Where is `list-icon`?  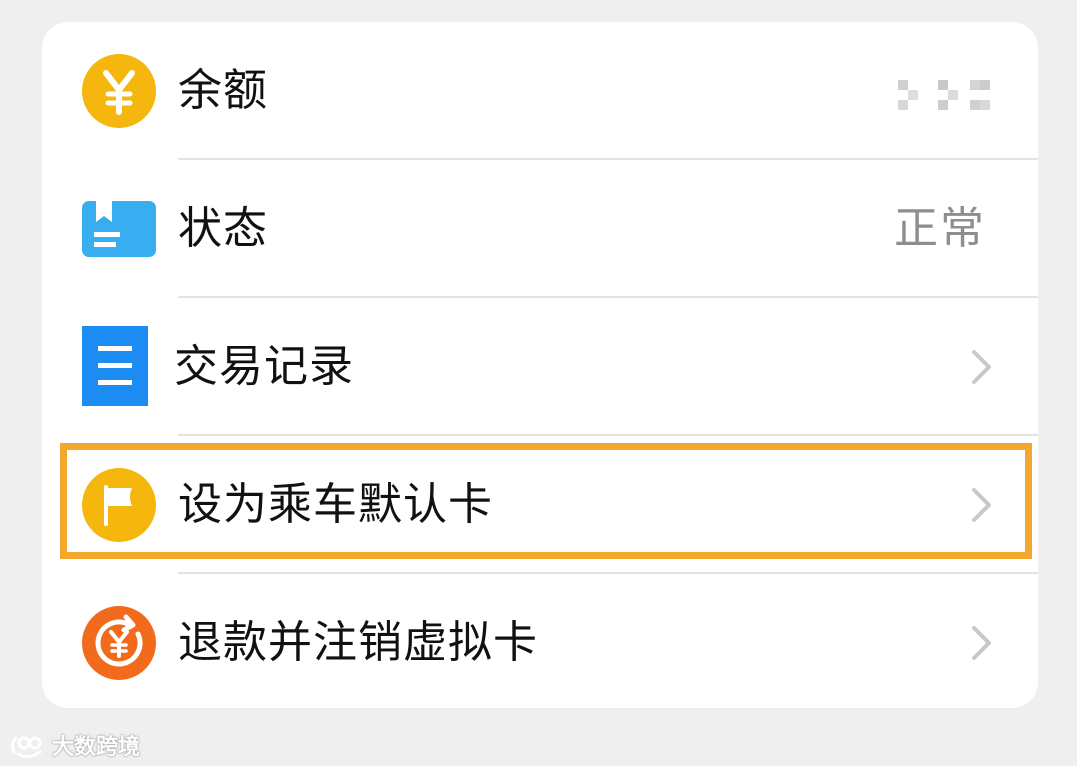 list-icon is located at coordinates (115, 366).